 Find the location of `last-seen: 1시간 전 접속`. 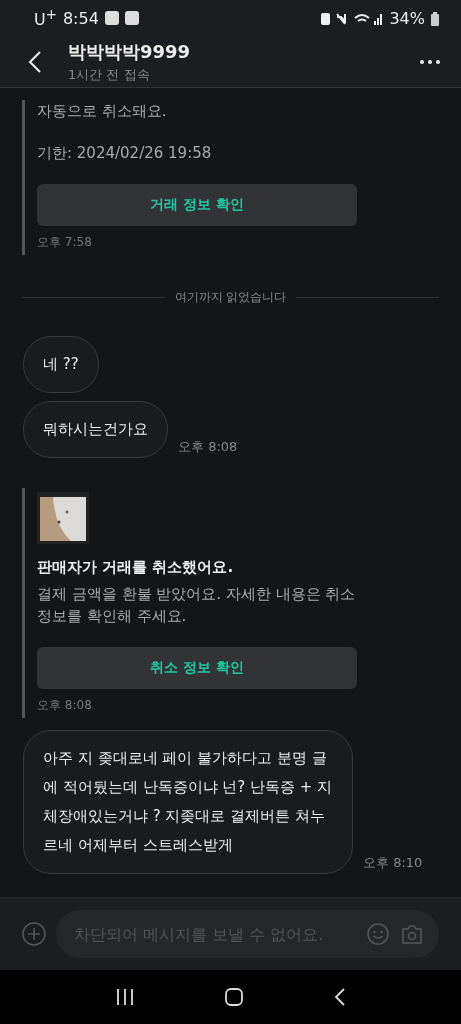

last-seen: 1시간 전 접속 is located at coordinates (109, 75).